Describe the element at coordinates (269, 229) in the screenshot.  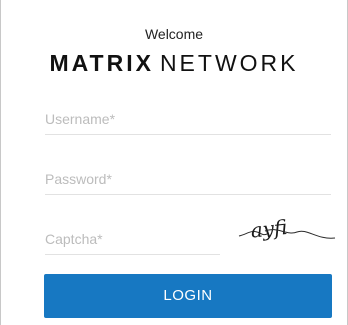
I see `captcha-text: ayfi` at that location.